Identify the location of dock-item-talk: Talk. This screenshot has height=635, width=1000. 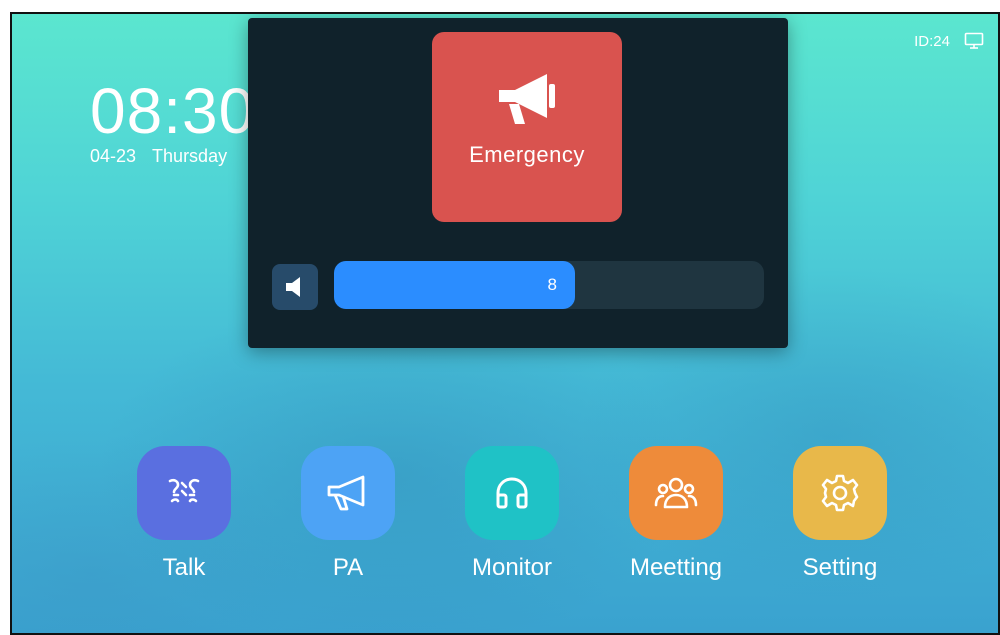
(184, 514).